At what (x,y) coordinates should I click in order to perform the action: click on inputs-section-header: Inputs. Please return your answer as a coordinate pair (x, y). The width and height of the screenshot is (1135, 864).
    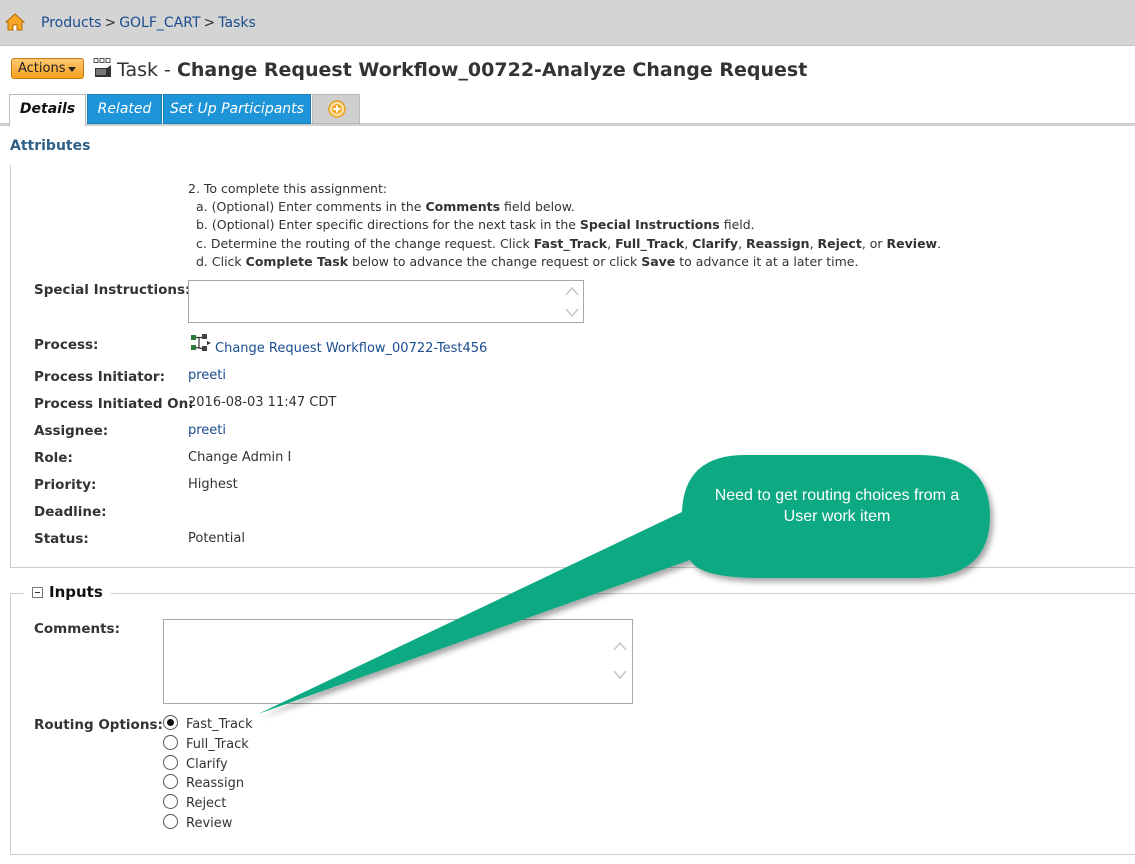
    Looking at the image, I should click on (67, 593).